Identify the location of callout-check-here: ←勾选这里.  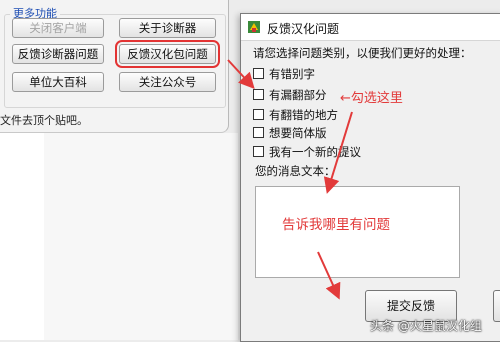
(371, 98).